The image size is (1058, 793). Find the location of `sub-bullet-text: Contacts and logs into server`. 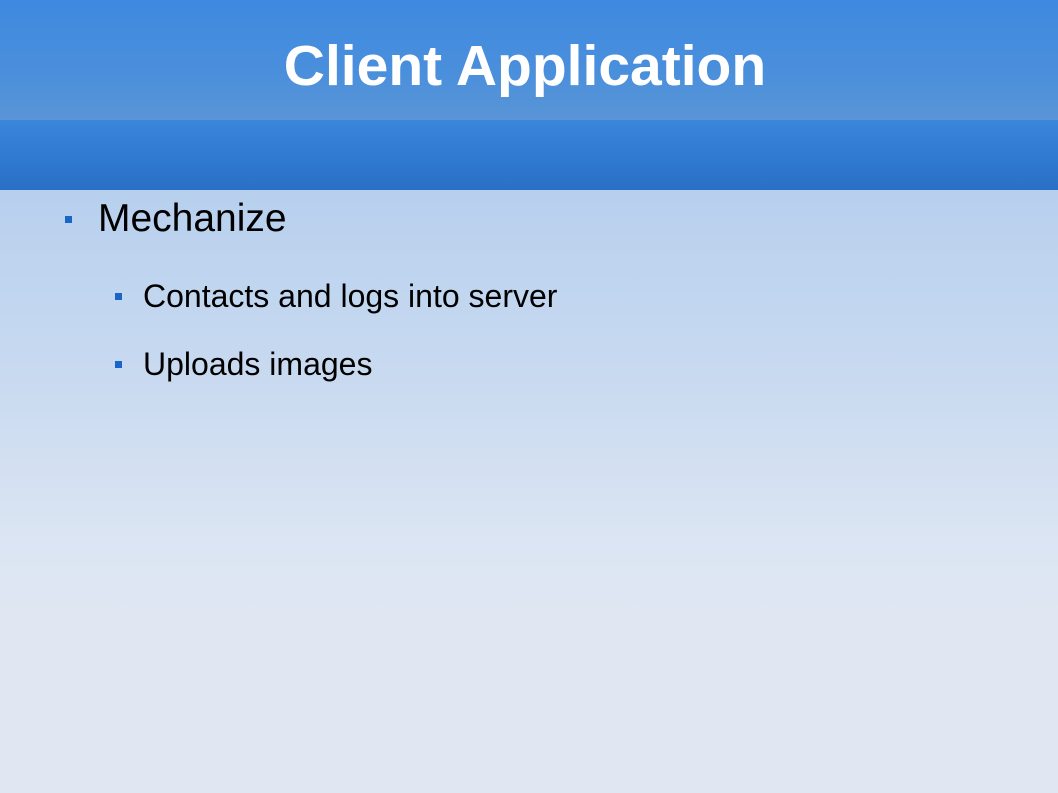

sub-bullet-text: Contacts and logs into server is located at coordinates (350, 296).